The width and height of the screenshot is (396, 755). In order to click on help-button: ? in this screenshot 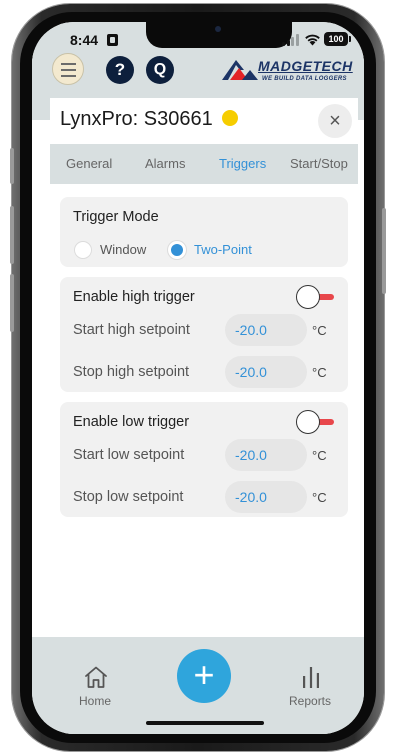, I will do `click(120, 70)`.